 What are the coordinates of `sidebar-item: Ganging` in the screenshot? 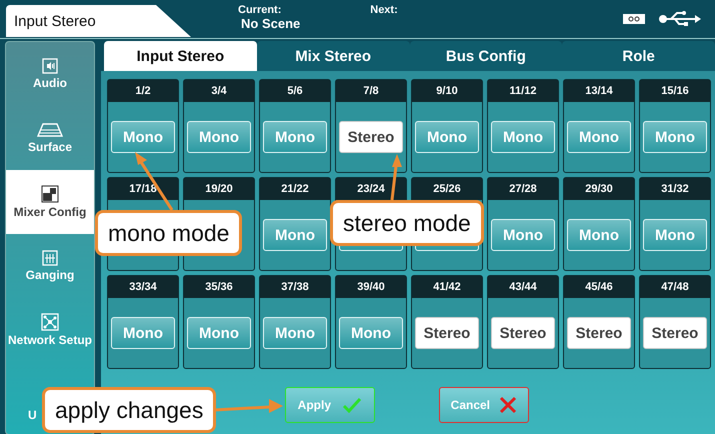 It's located at (50, 266).